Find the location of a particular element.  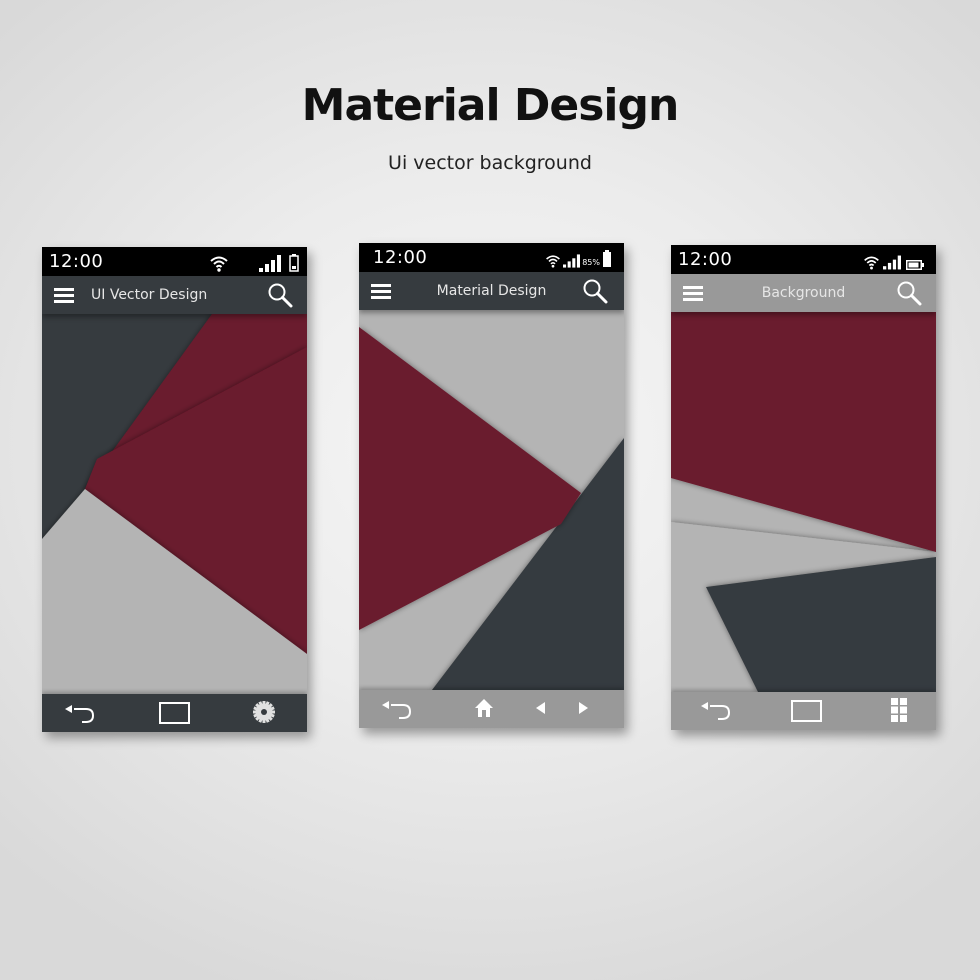

phone-mockup-1: 12:00 UI Vector Design is located at coordinates (174, 489).